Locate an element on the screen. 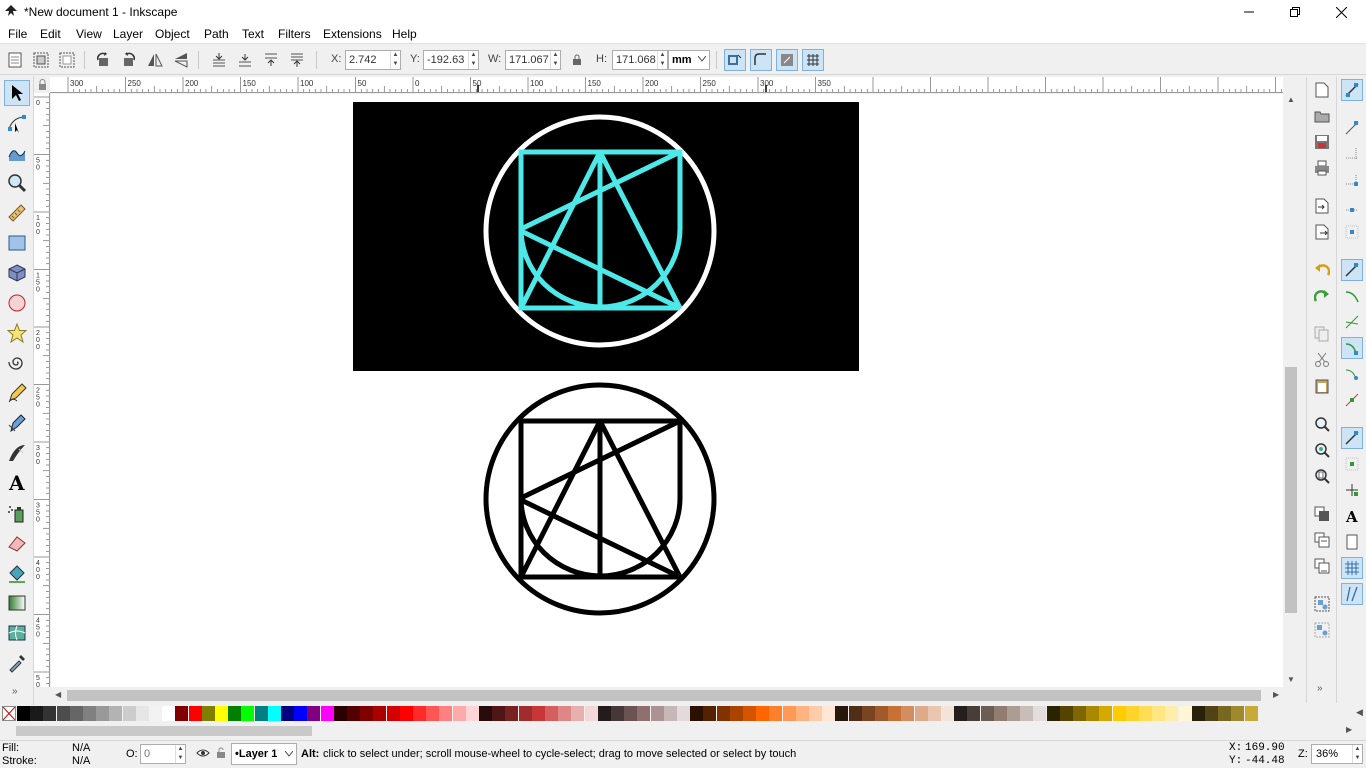 This screenshot has height=768, width=1366. snap-bbox-midpoint-button is located at coordinates (1352, 206).